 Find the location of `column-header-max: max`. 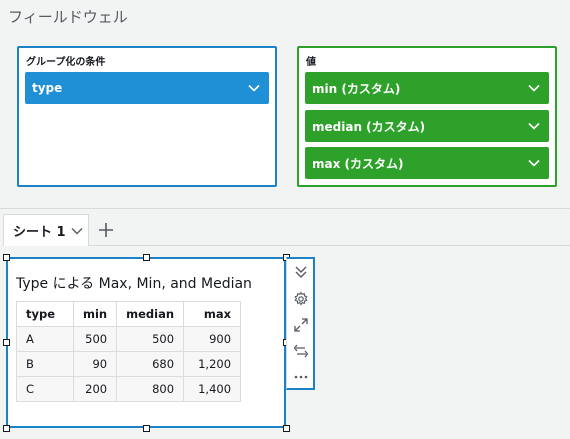

column-header-max: max is located at coordinates (212, 314).